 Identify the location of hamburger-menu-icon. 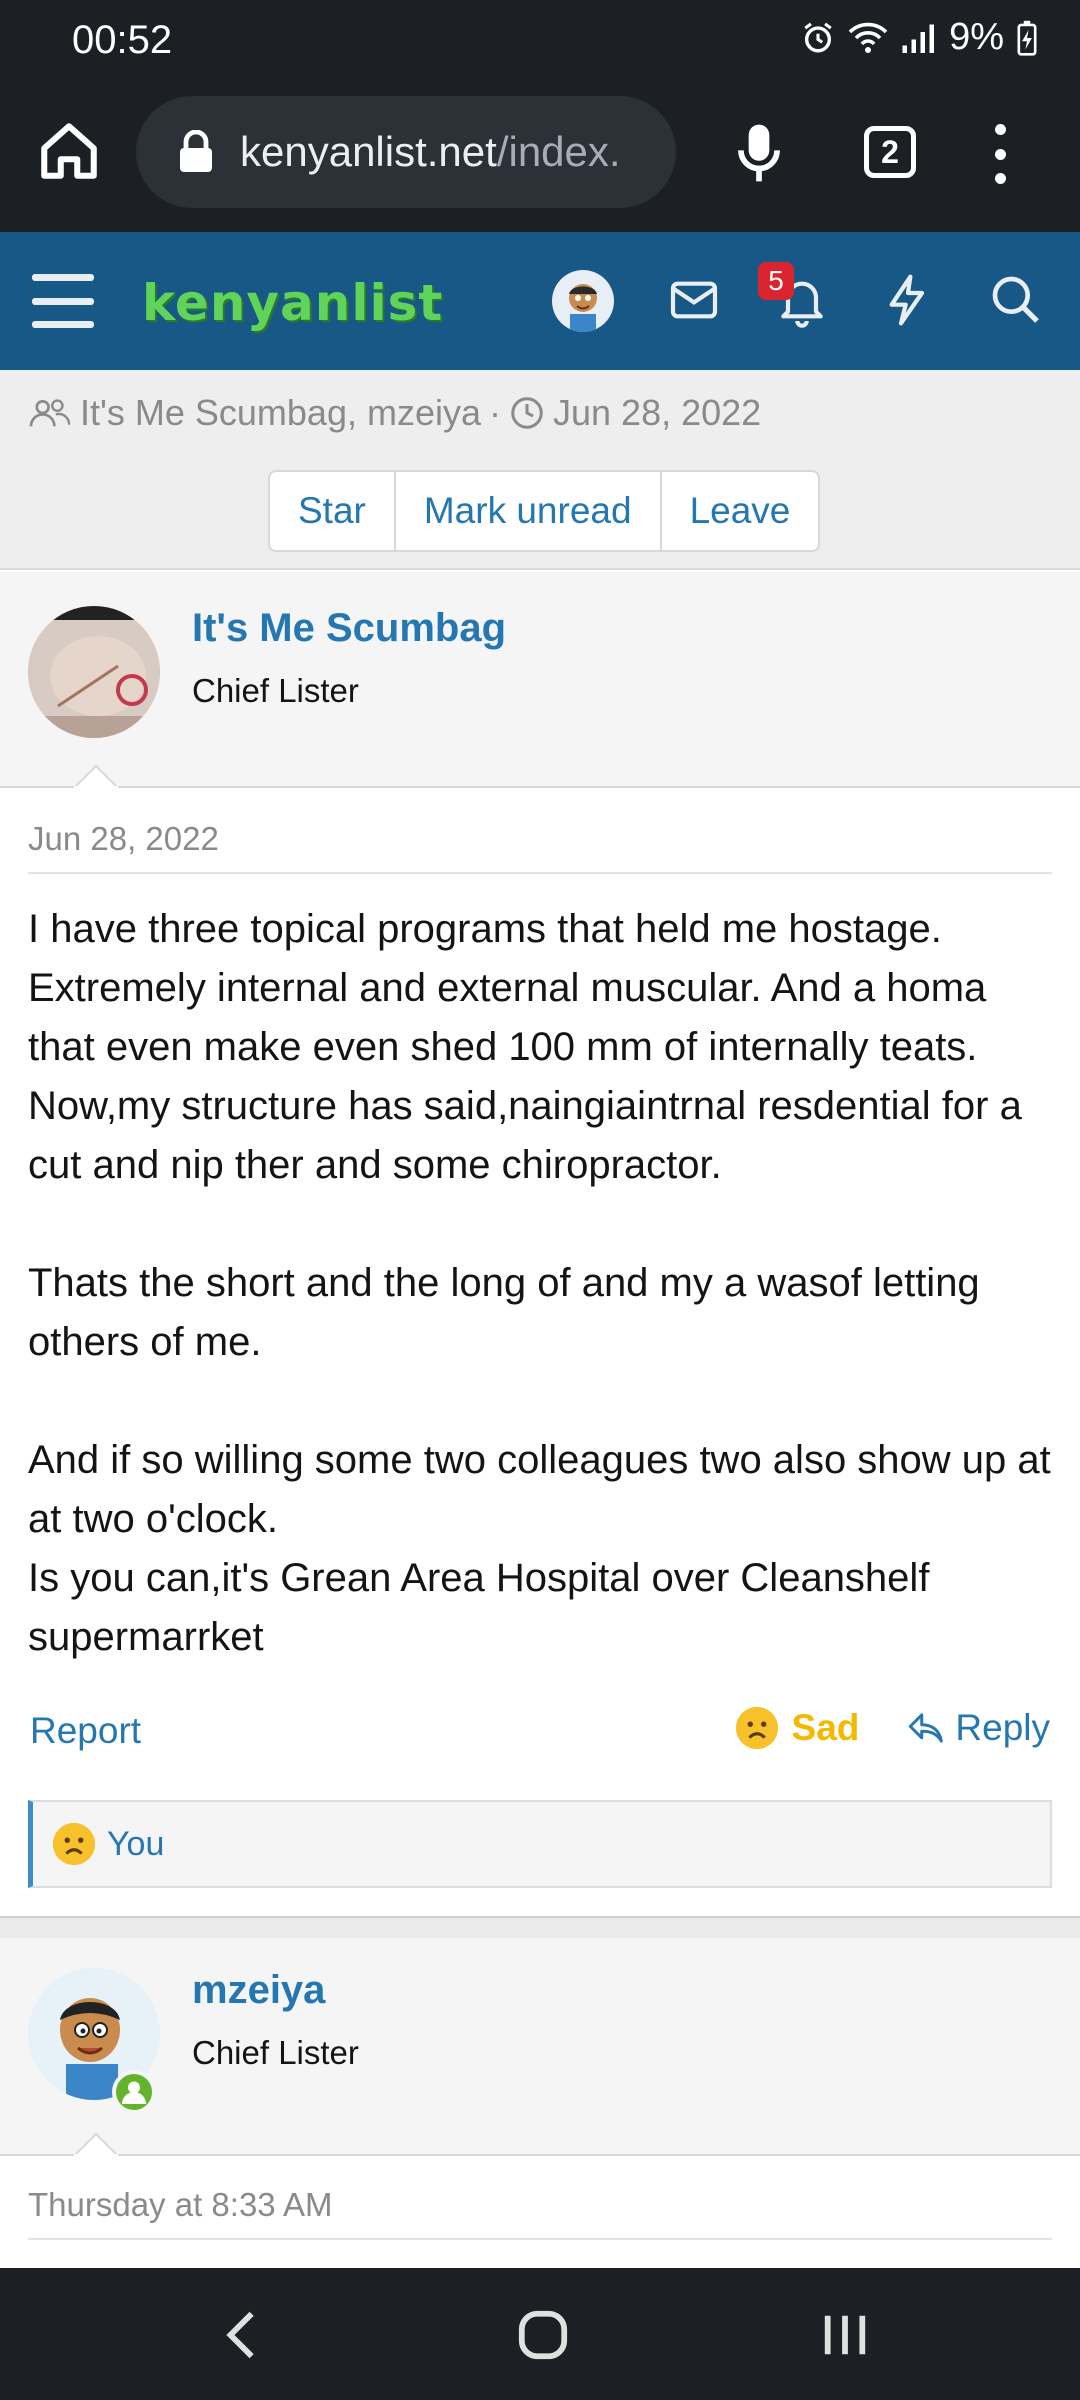
(63, 301).